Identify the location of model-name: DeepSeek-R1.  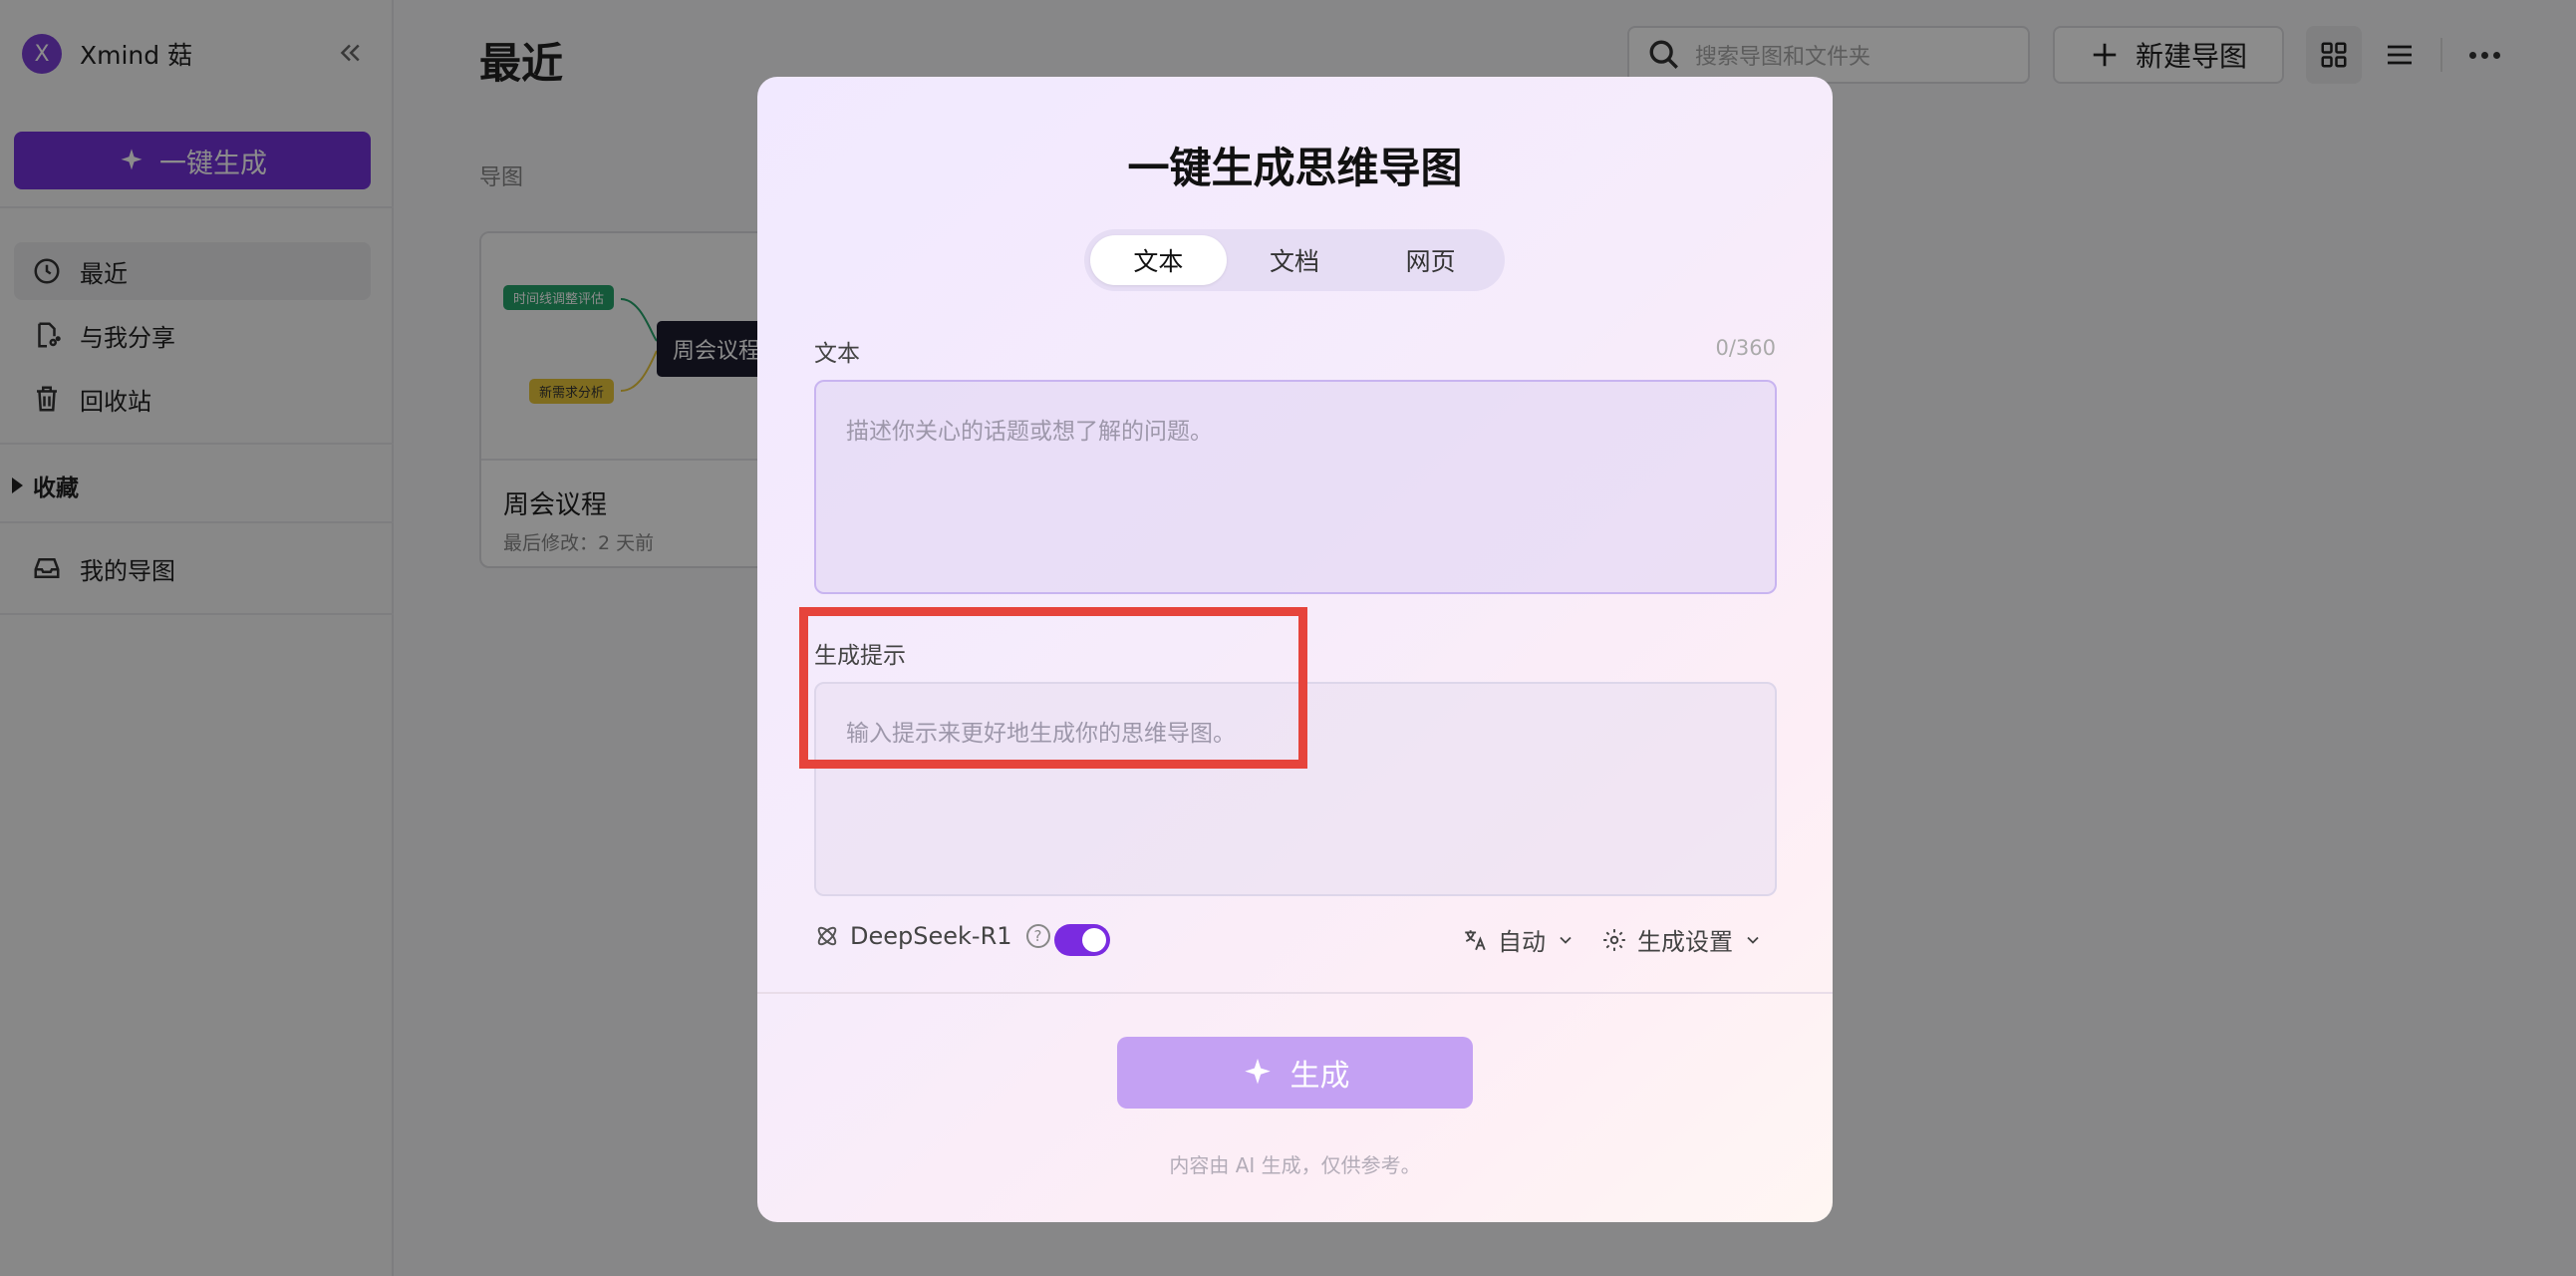
(931, 936).